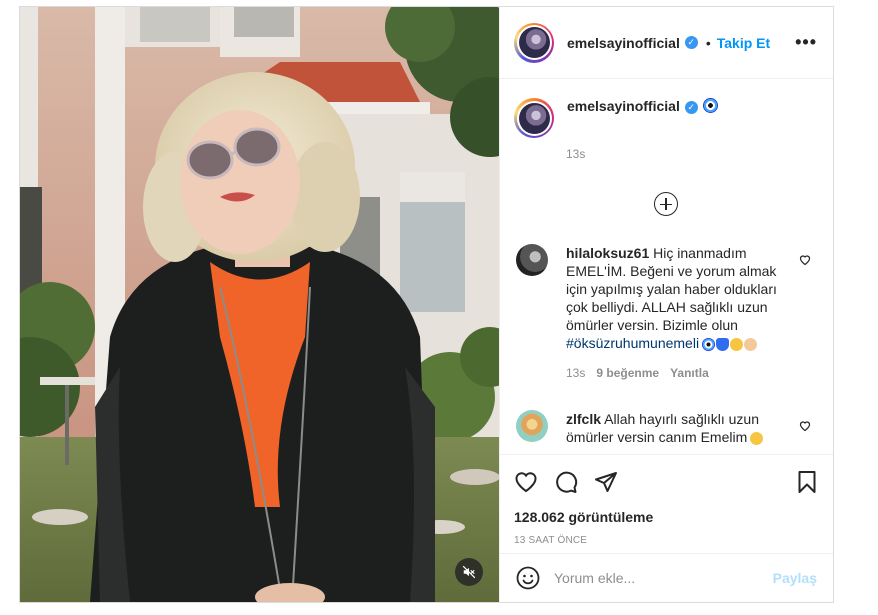 This screenshot has height=615, width=878. I want to click on comment-username: zlfclk, so click(583, 419).